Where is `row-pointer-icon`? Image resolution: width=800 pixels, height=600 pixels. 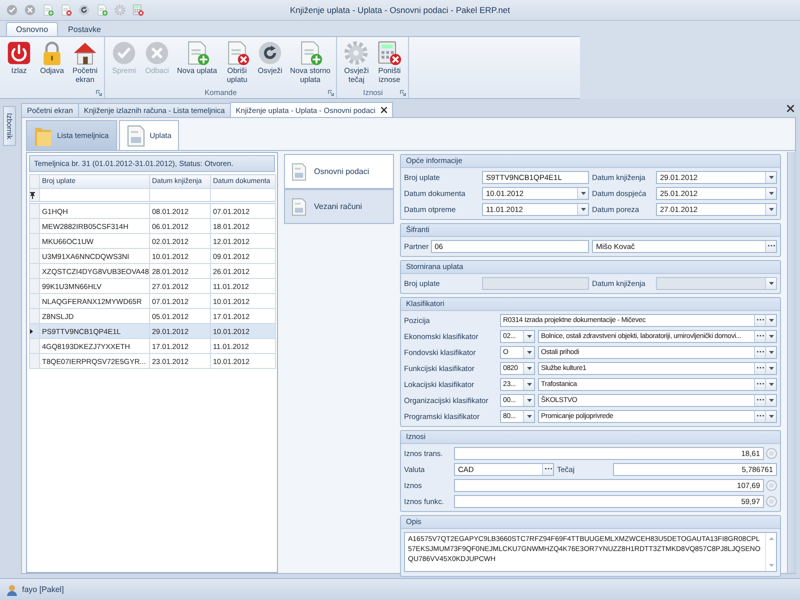 row-pointer-icon is located at coordinates (31, 331).